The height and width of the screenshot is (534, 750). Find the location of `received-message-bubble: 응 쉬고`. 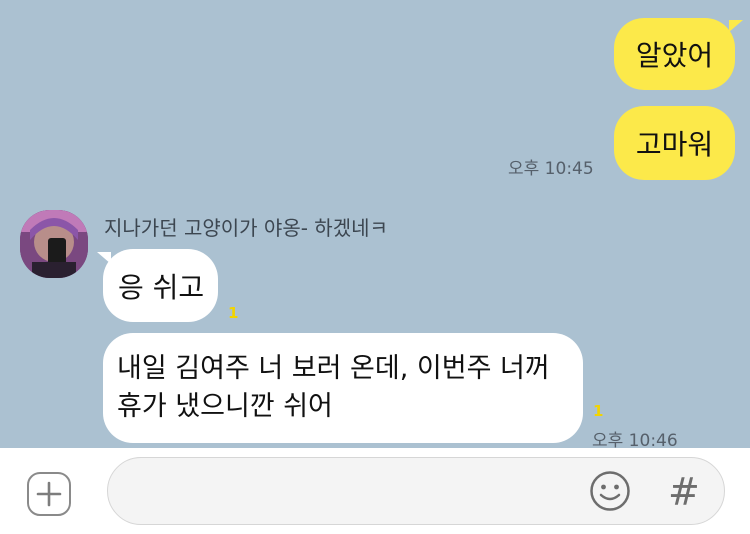

received-message-bubble: 응 쉬고 is located at coordinates (160, 285).